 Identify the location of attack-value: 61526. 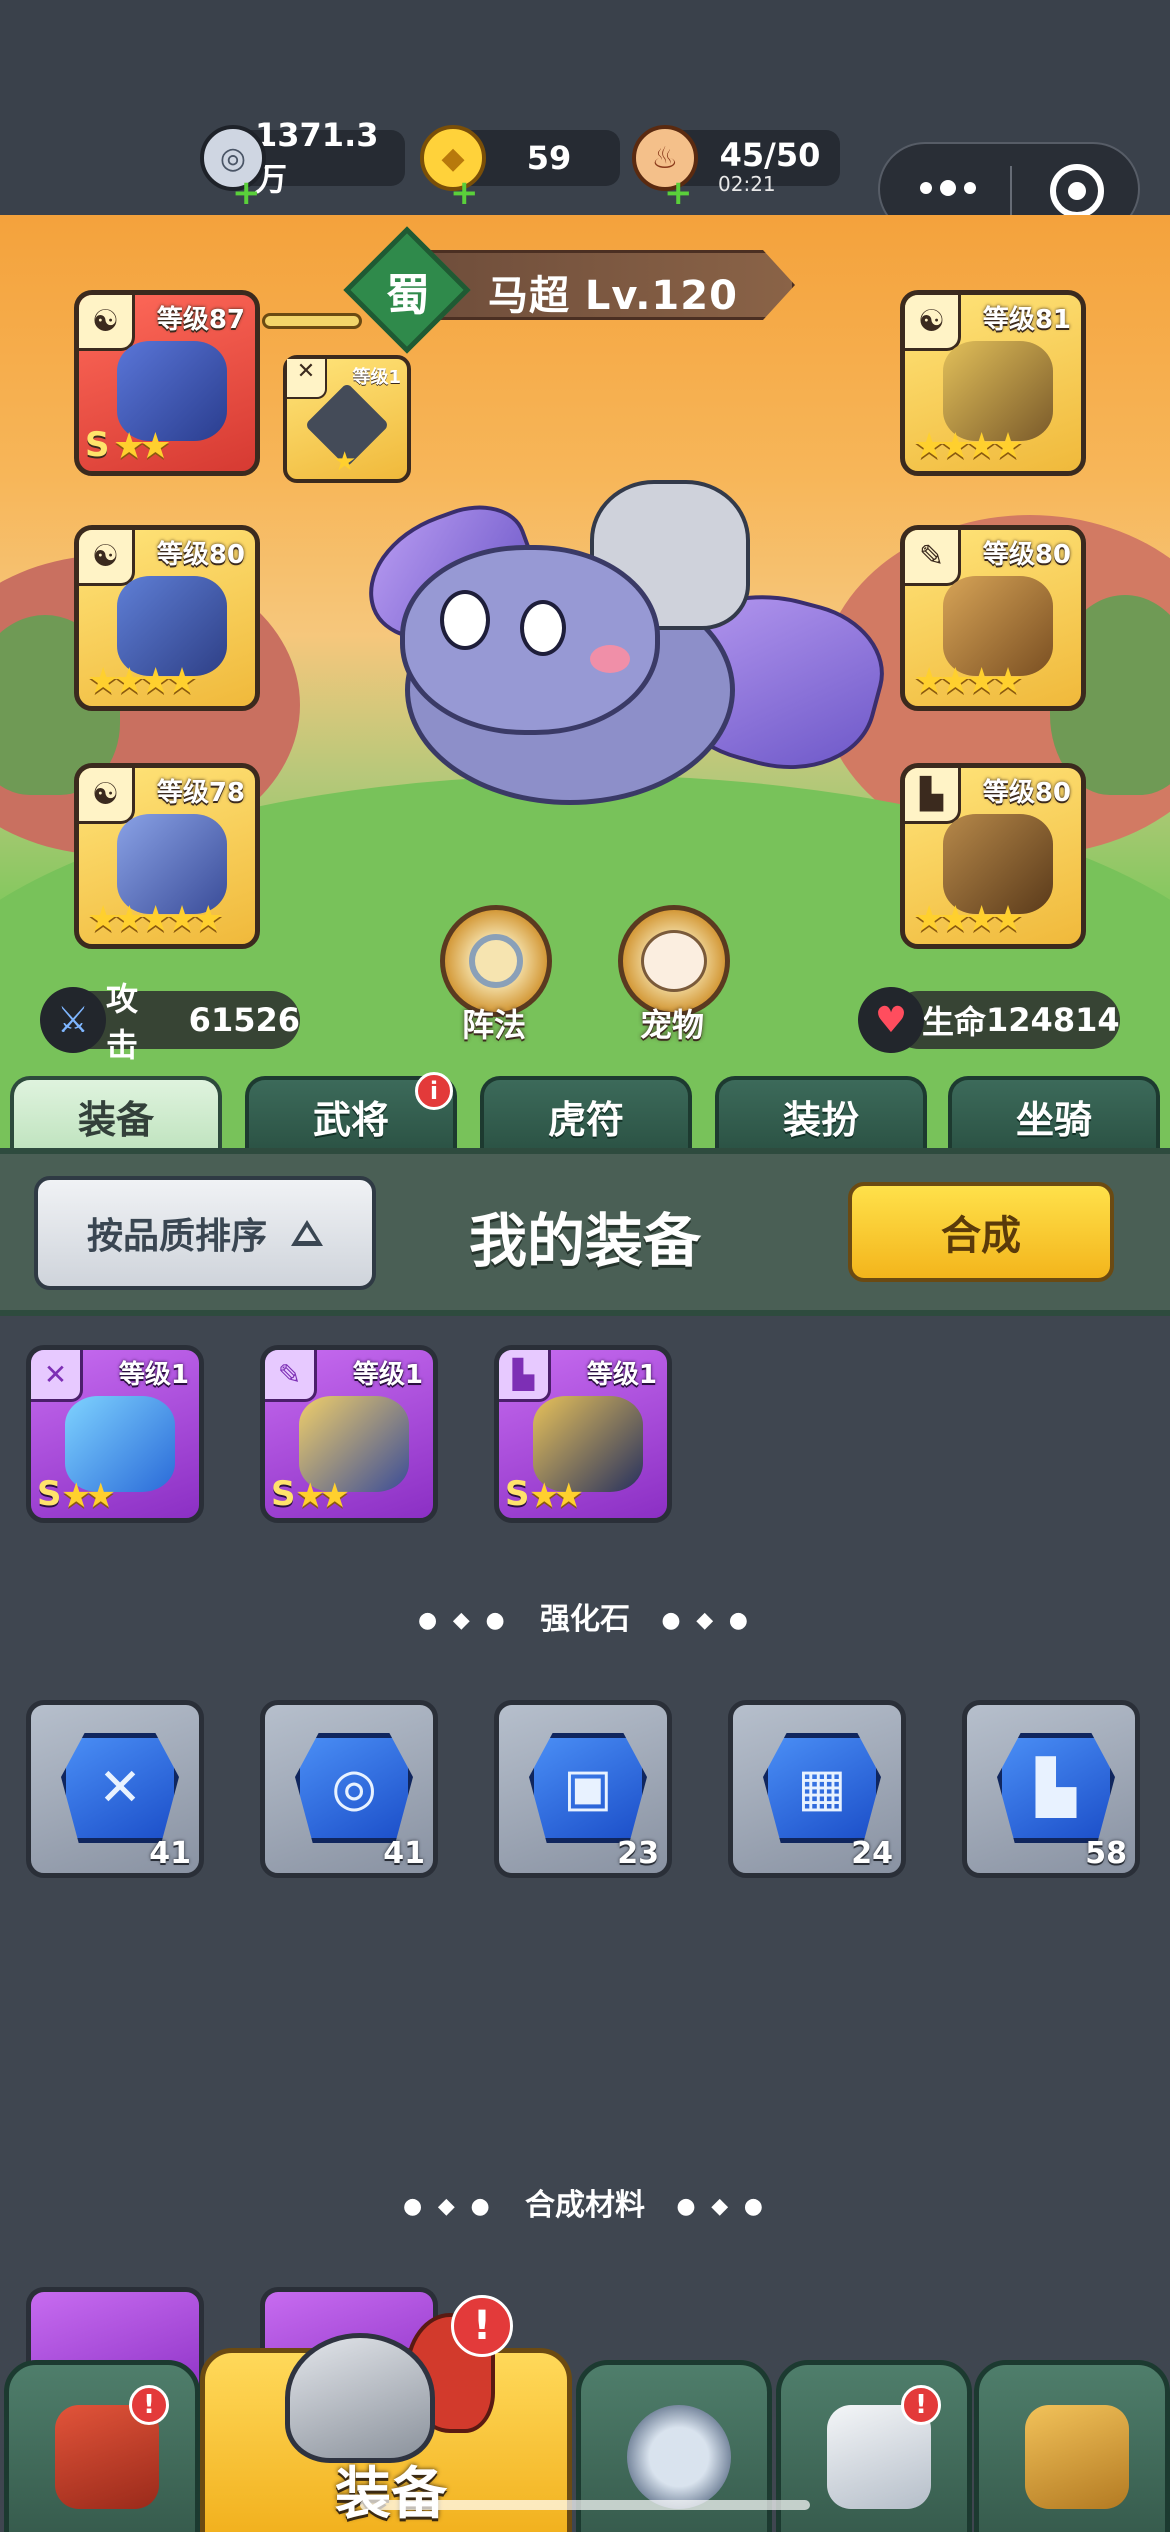
(244, 1020).